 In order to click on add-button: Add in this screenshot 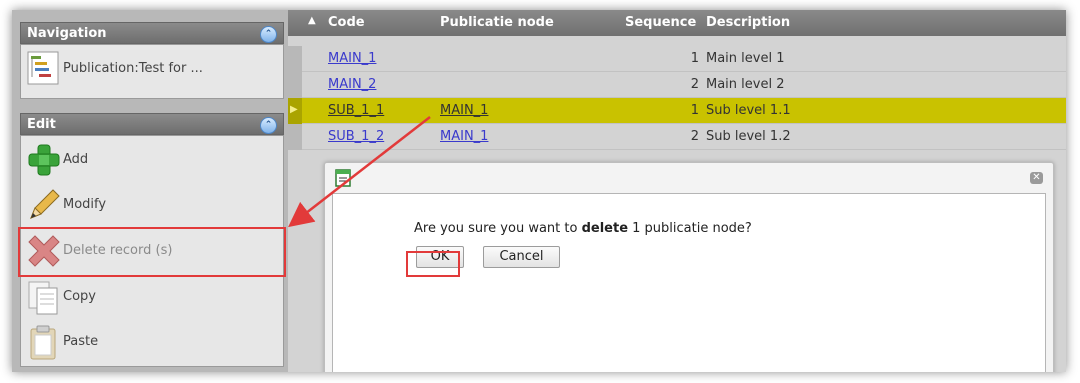, I will do `click(152, 160)`.